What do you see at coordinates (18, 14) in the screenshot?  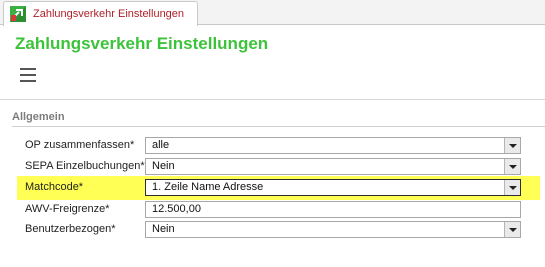 I see `app-logo-icon` at bounding box center [18, 14].